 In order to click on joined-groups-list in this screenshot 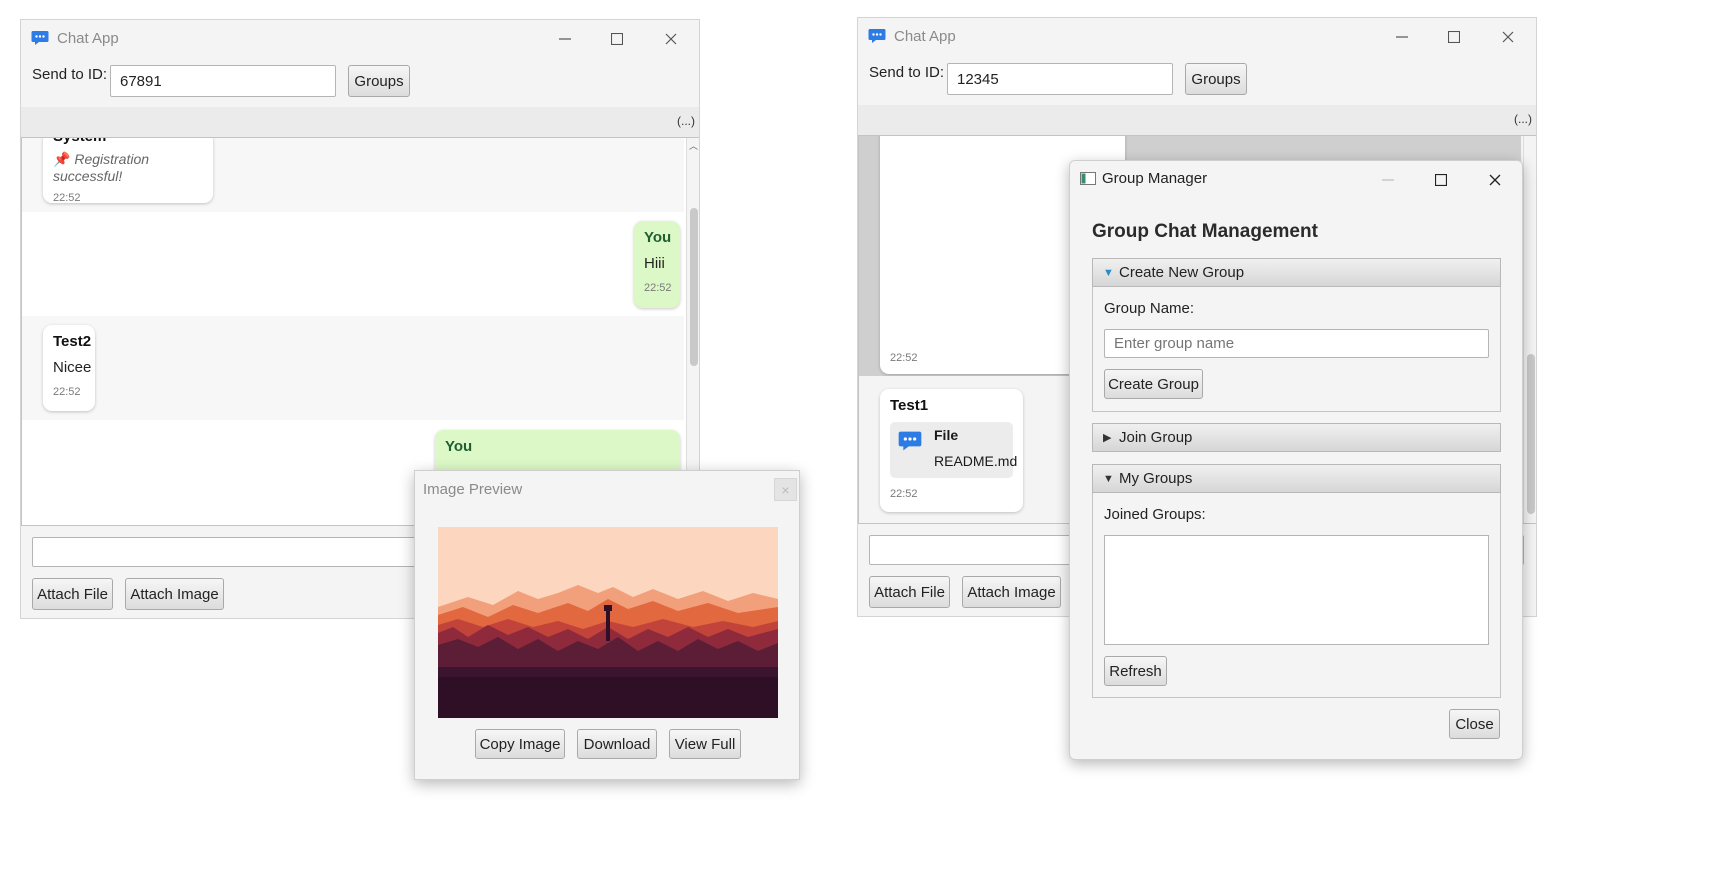, I will do `click(1296, 590)`.